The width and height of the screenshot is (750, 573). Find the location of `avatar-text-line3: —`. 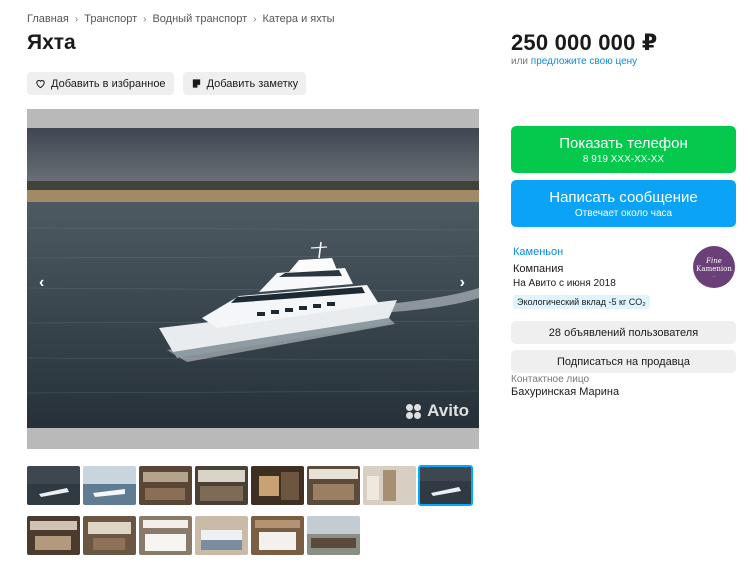

avatar-text-line3: — is located at coordinates (714, 275).